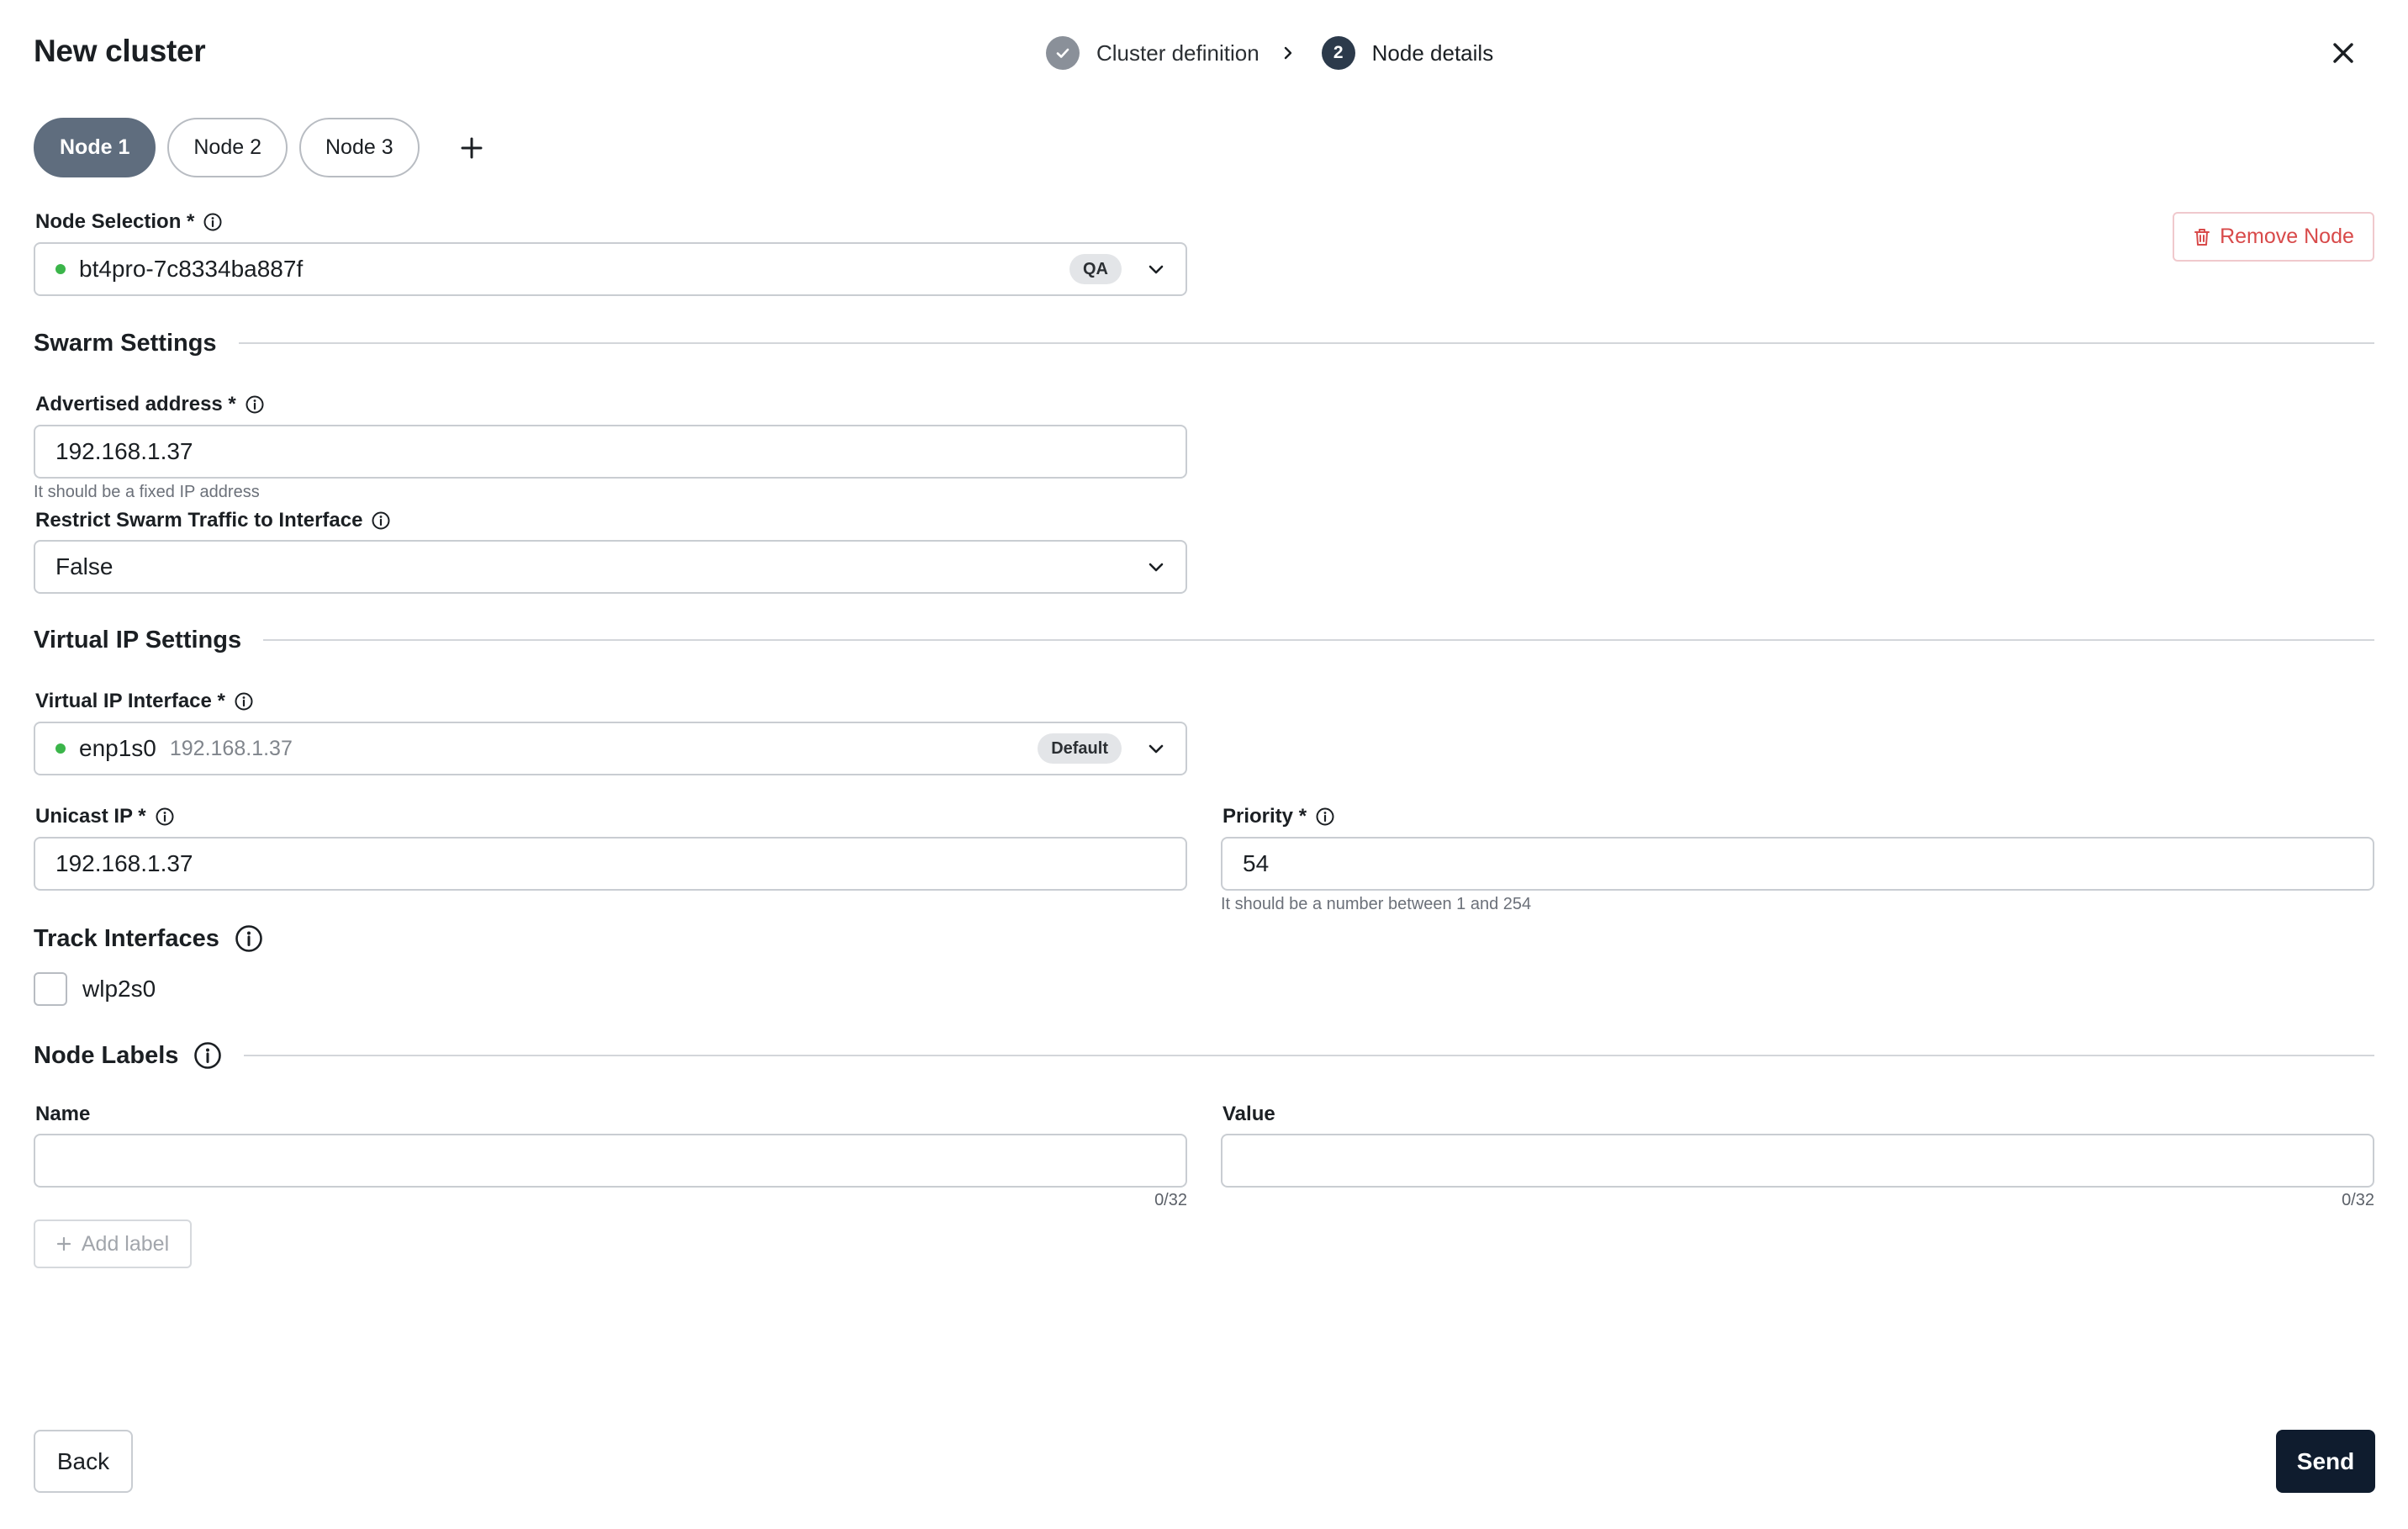 This screenshot has height=1529, width=2408. I want to click on track-interfaces-section: Track Interfaces, so click(148, 938).